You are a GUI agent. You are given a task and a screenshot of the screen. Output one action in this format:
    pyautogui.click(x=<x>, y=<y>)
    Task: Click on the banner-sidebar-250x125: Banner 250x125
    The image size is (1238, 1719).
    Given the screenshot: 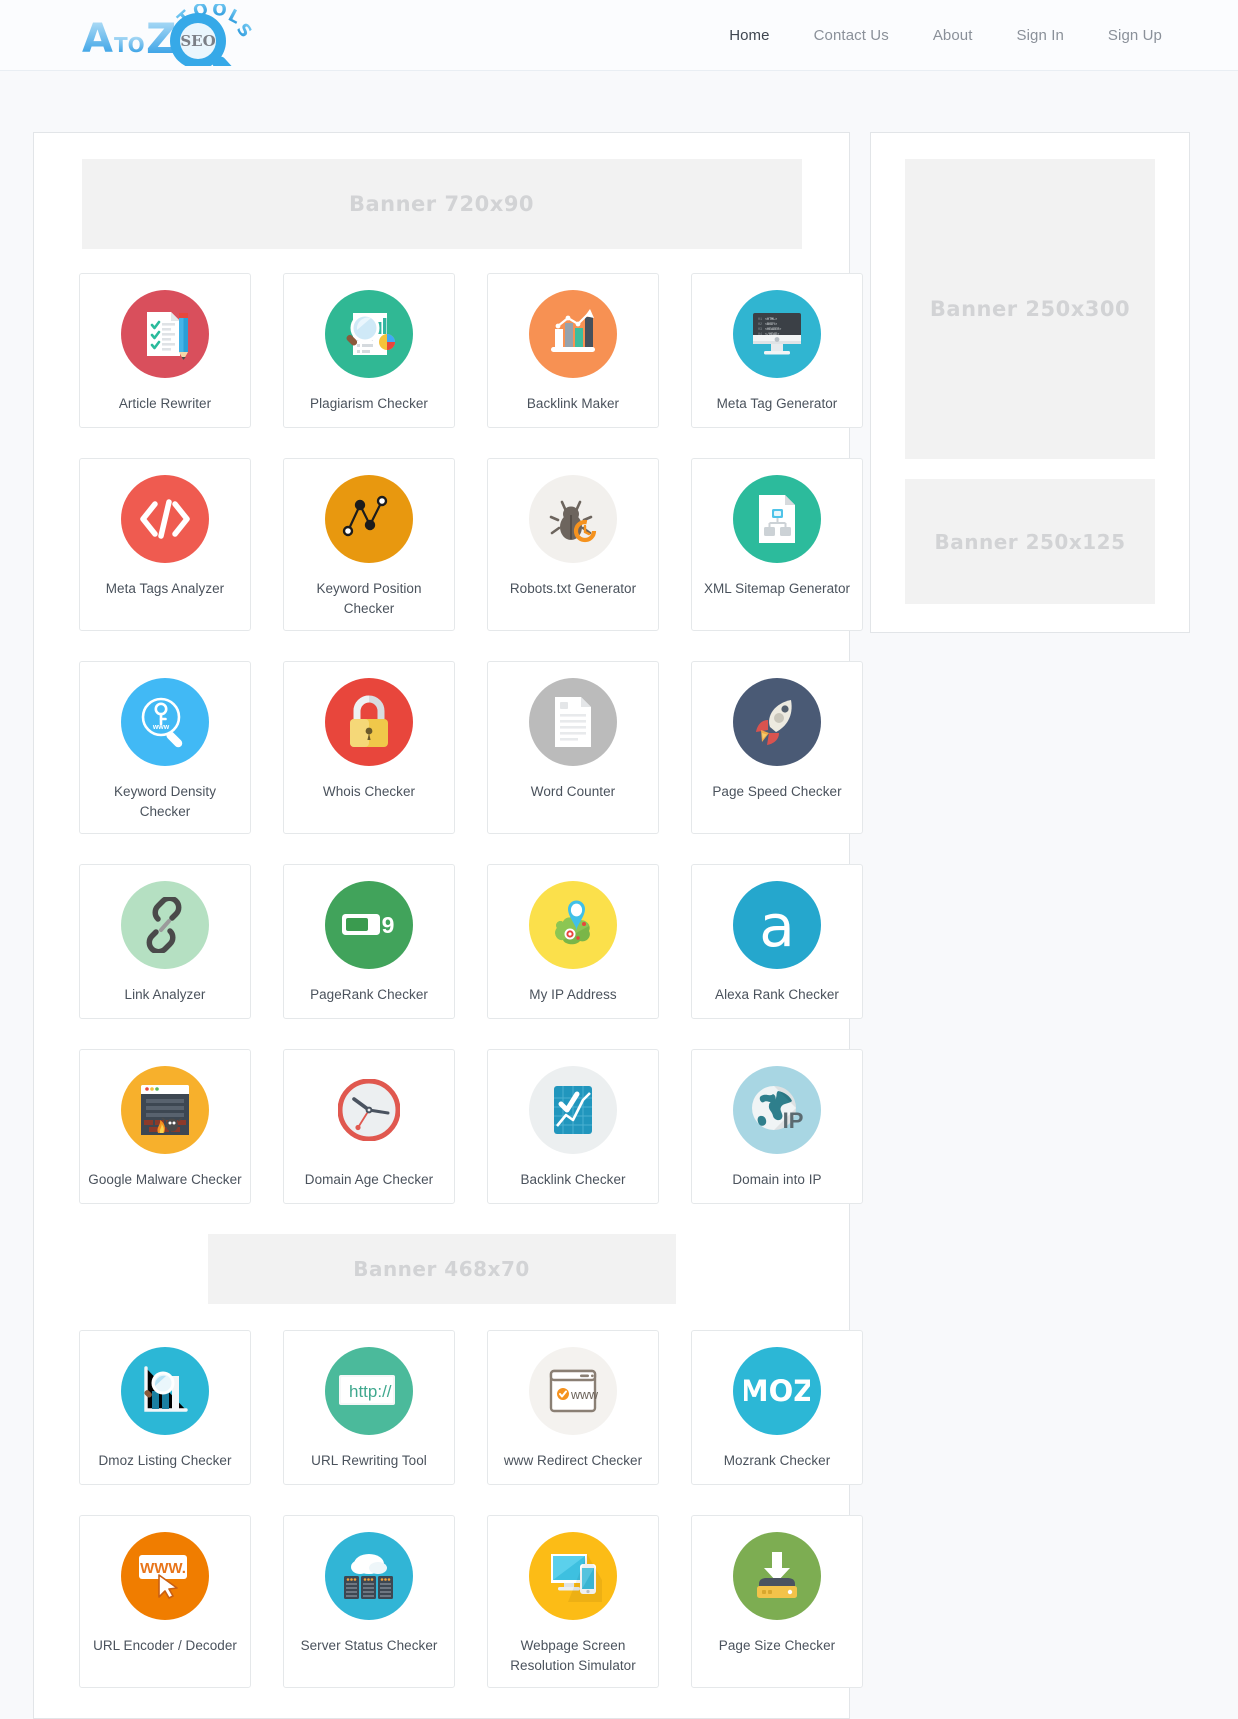 What is the action you would take?
    pyautogui.click(x=1030, y=541)
    